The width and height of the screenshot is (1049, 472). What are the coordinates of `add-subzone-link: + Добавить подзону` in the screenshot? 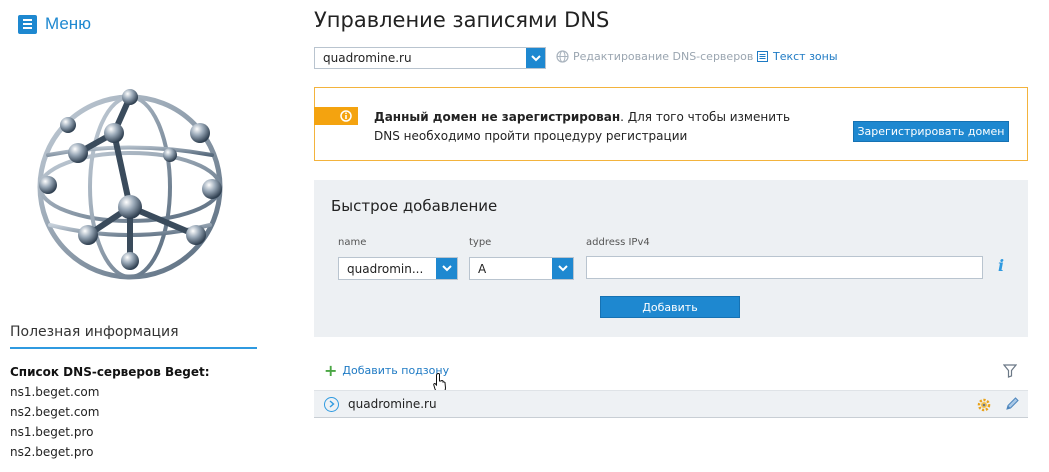 It's located at (386, 370).